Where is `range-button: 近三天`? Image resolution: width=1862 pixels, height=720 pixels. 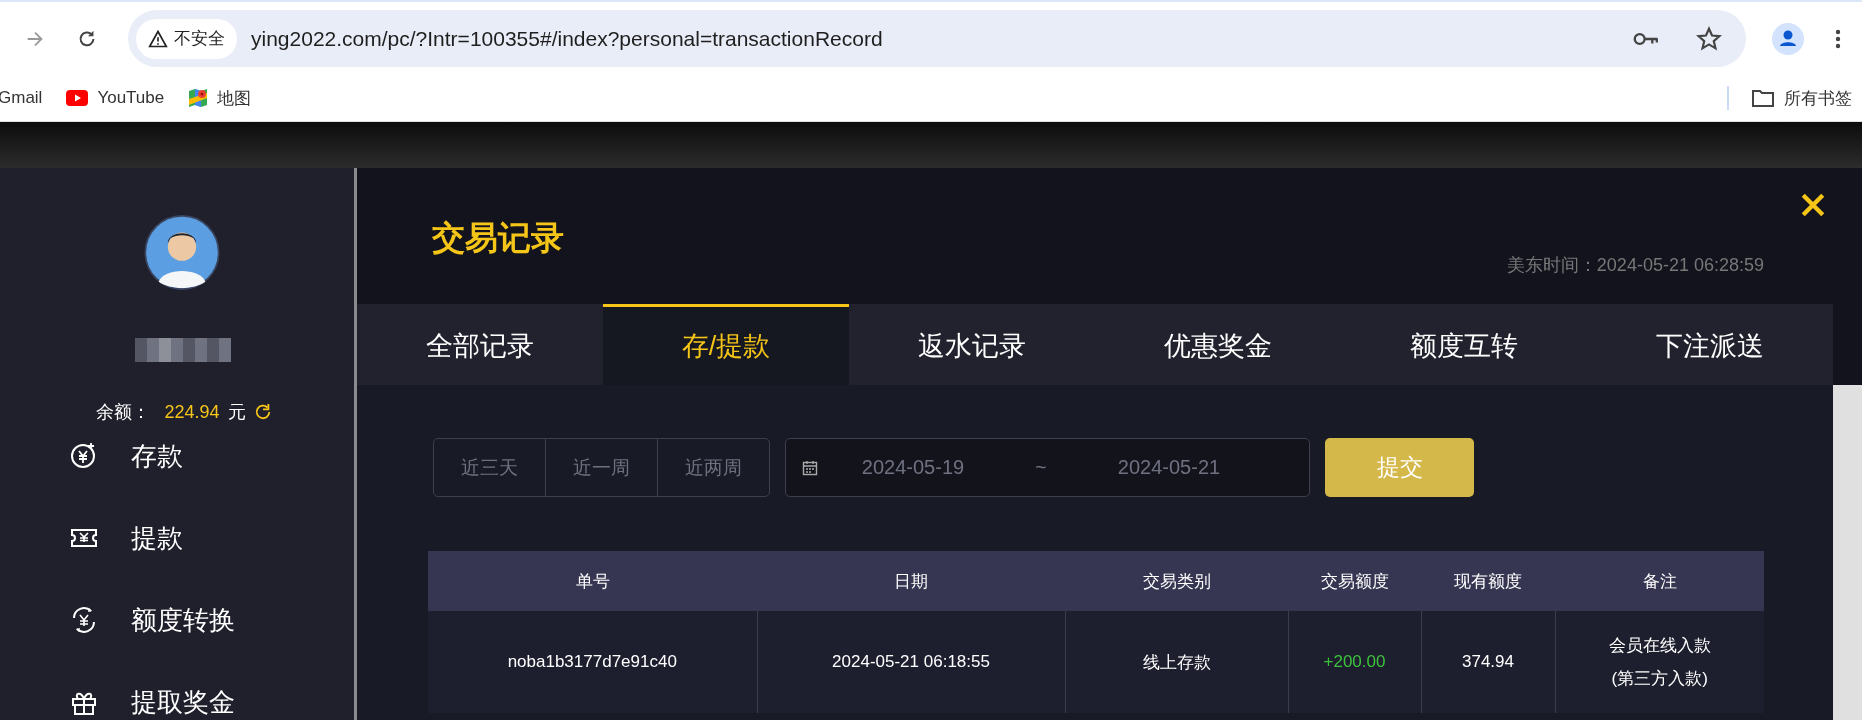
range-button: 近三天 is located at coordinates (490, 467).